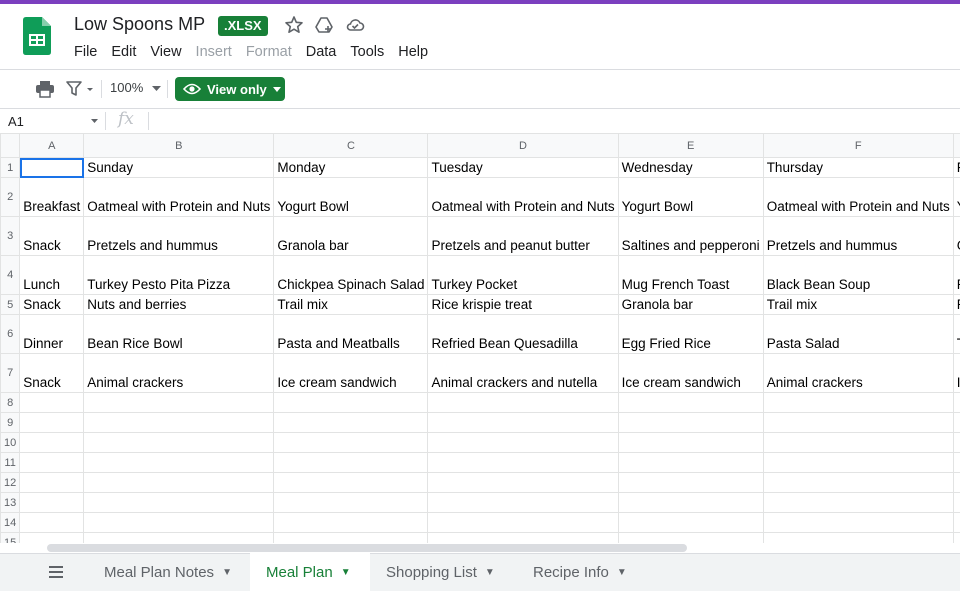 This screenshot has height=591, width=960. What do you see at coordinates (523, 334) in the screenshot?
I see `grid-cell: Refried Bean Quesadilla` at bounding box center [523, 334].